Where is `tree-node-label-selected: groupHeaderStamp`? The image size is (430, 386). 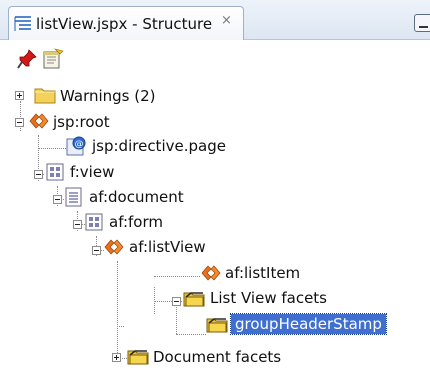 tree-node-label-selected: groupHeaderStamp is located at coordinates (308, 324).